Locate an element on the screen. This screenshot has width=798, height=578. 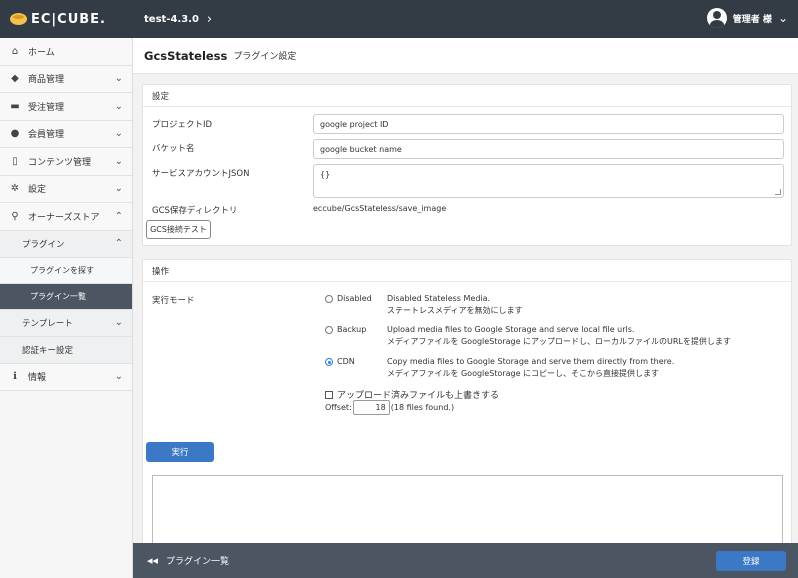
sidebar-item-contents: ▯ コンテンツ管理 ⌄ is located at coordinates (66, 162).